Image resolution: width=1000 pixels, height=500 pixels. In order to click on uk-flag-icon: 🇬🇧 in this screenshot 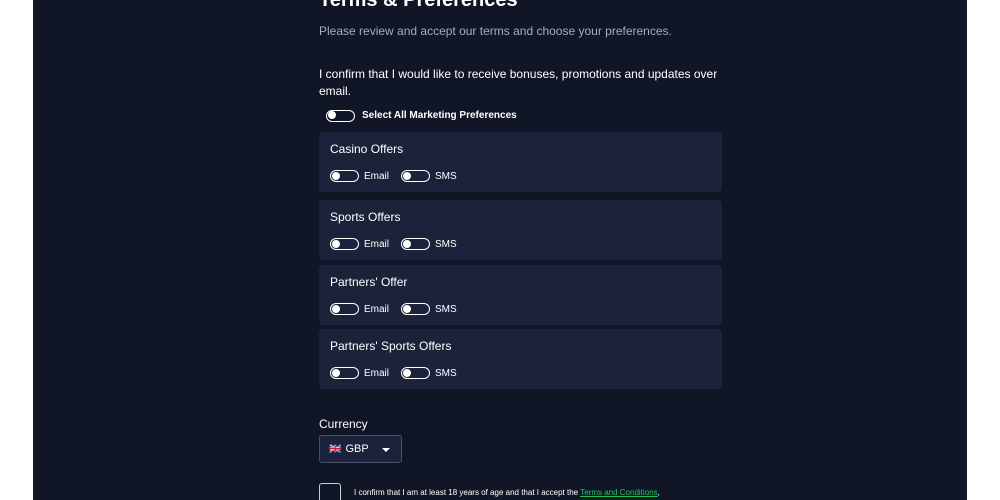, I will do `click(335, 449)`.